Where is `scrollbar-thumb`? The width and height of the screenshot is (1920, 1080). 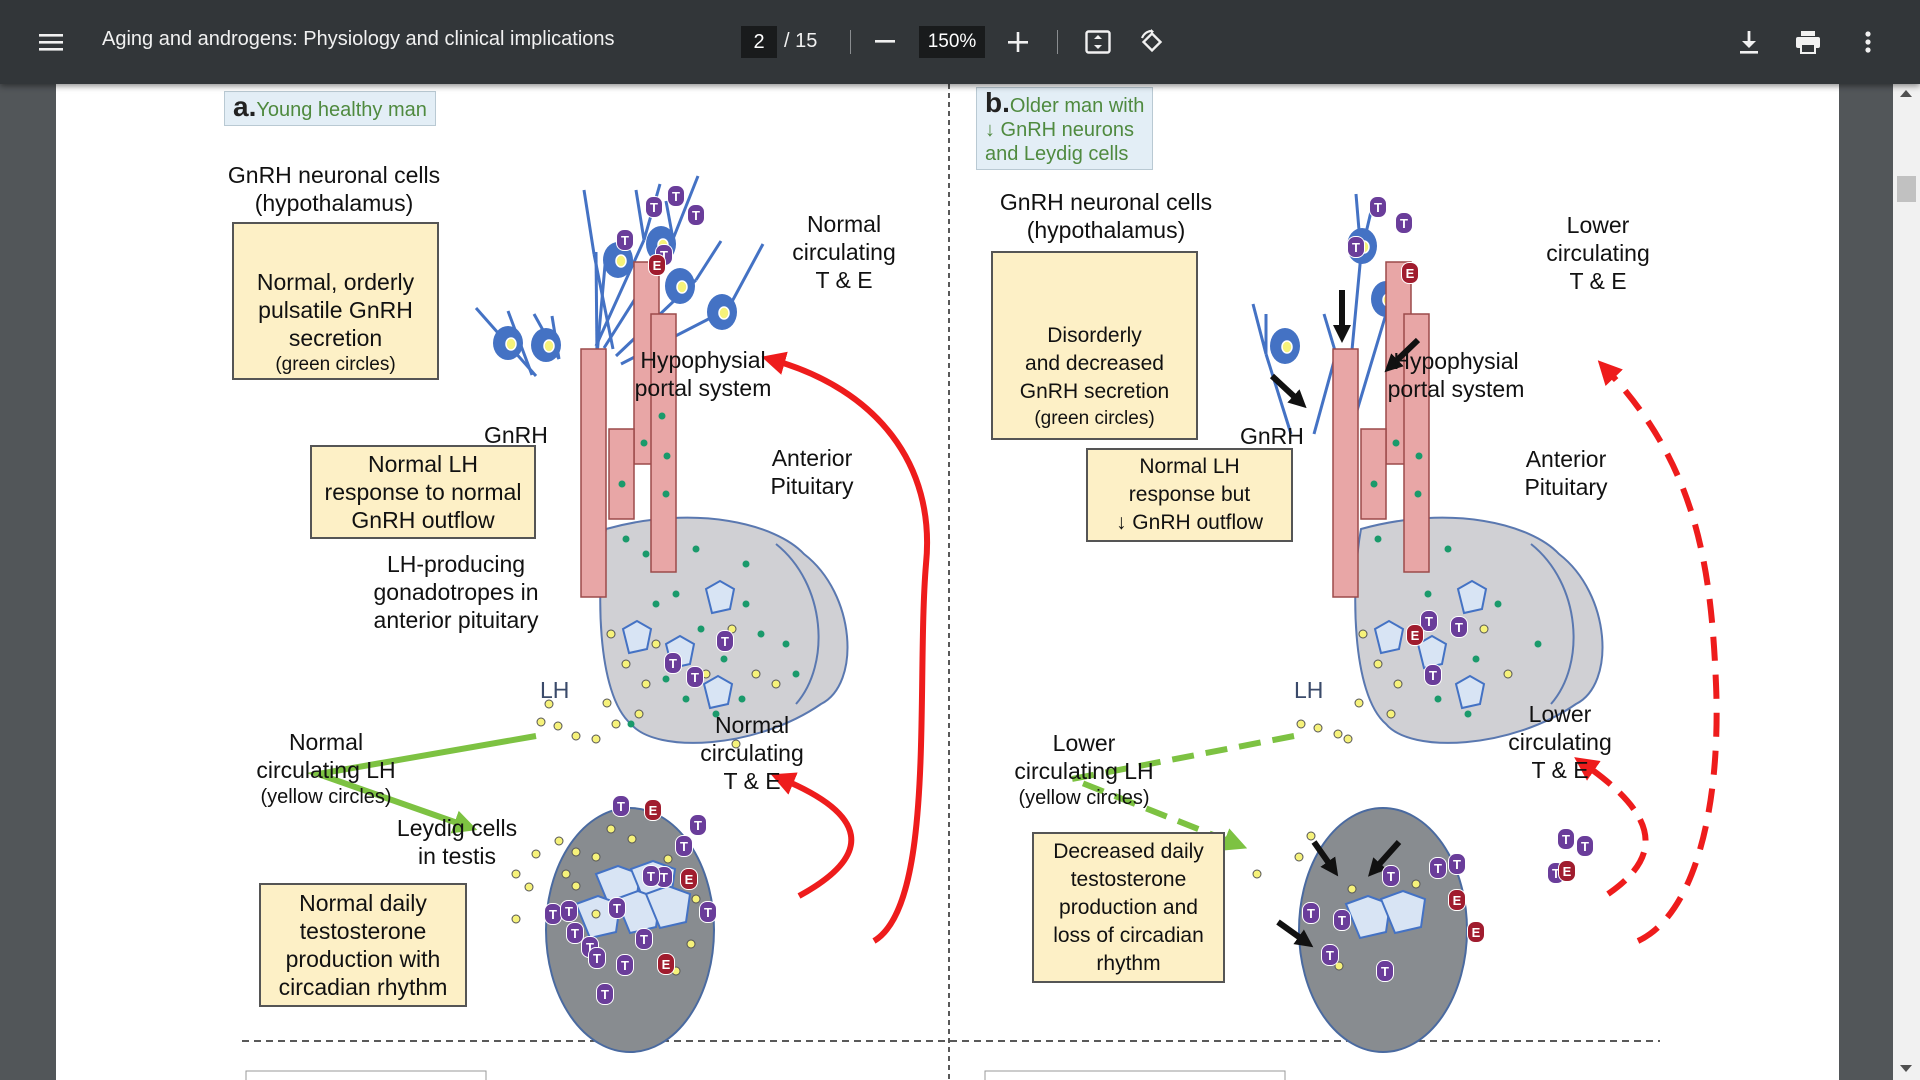
scrollbar-thumb is located at coordinates (1906, 189).